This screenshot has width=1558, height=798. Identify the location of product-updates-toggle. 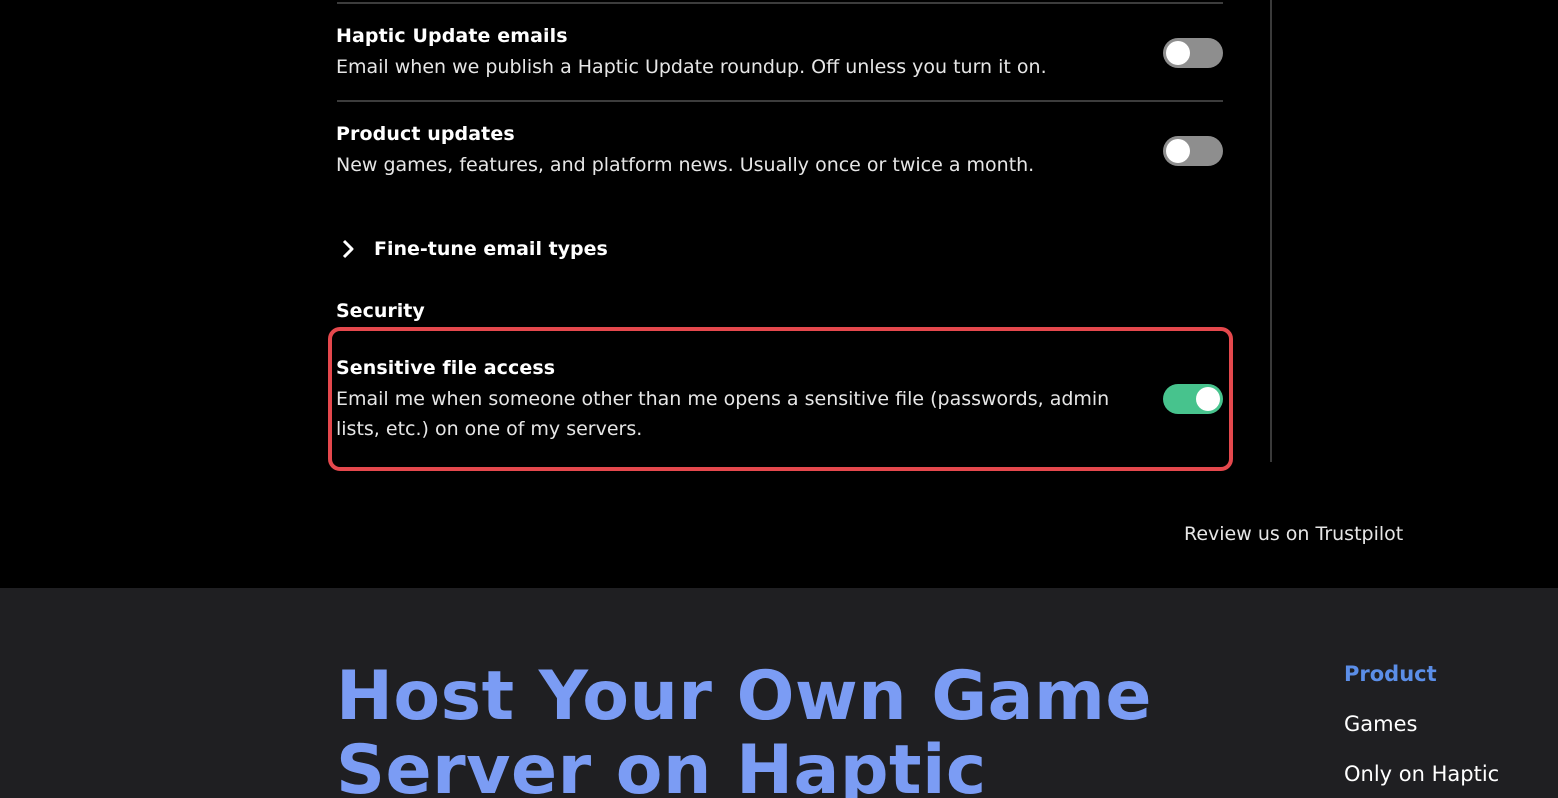
(1193, 151).